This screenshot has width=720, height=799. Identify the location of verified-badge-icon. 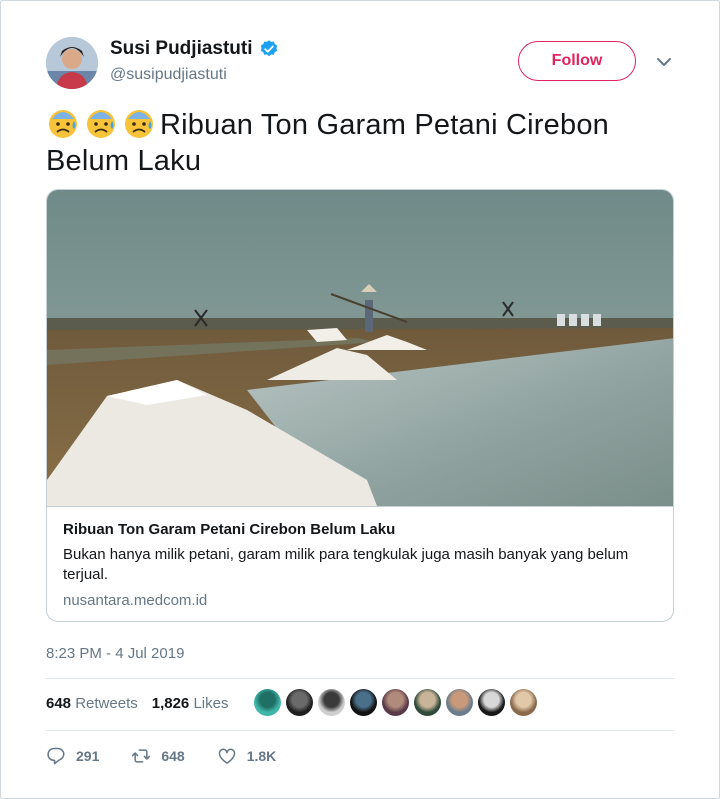
(268, 48).